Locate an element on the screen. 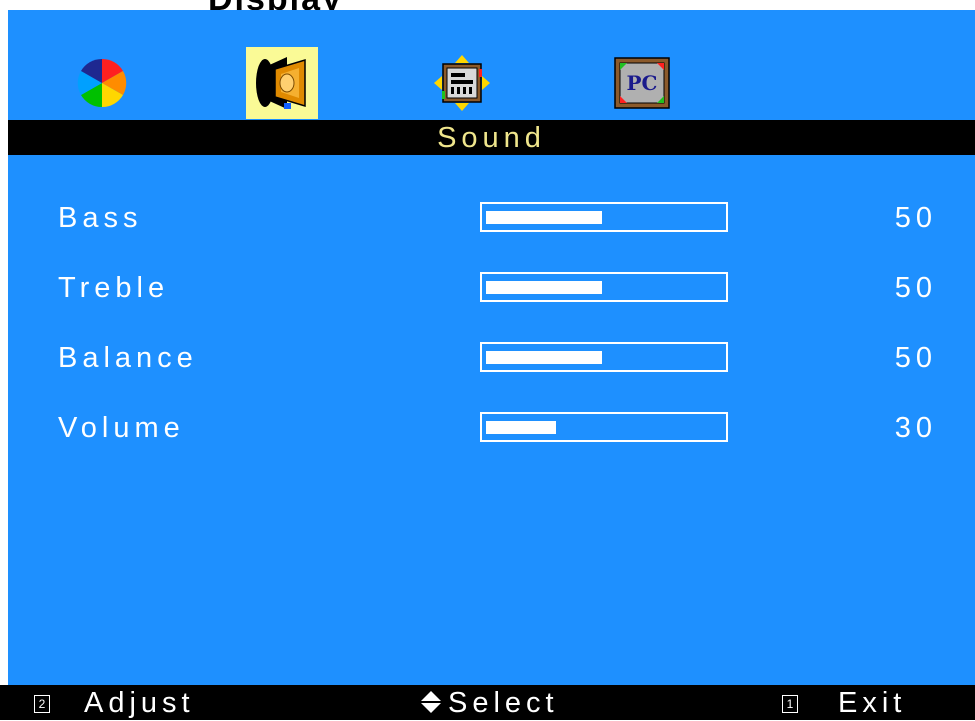 Image resolution: width=975 pixels, height=721 pixels. row-value: 30 is located at coordinates (915, 428).